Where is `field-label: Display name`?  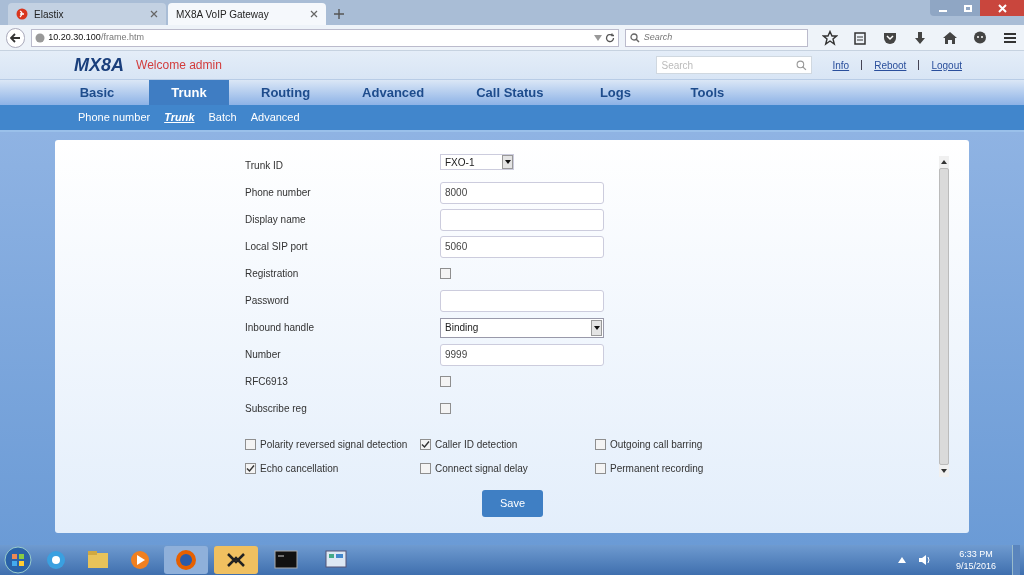 field-label: Display name is located at coordinates (276, 220).